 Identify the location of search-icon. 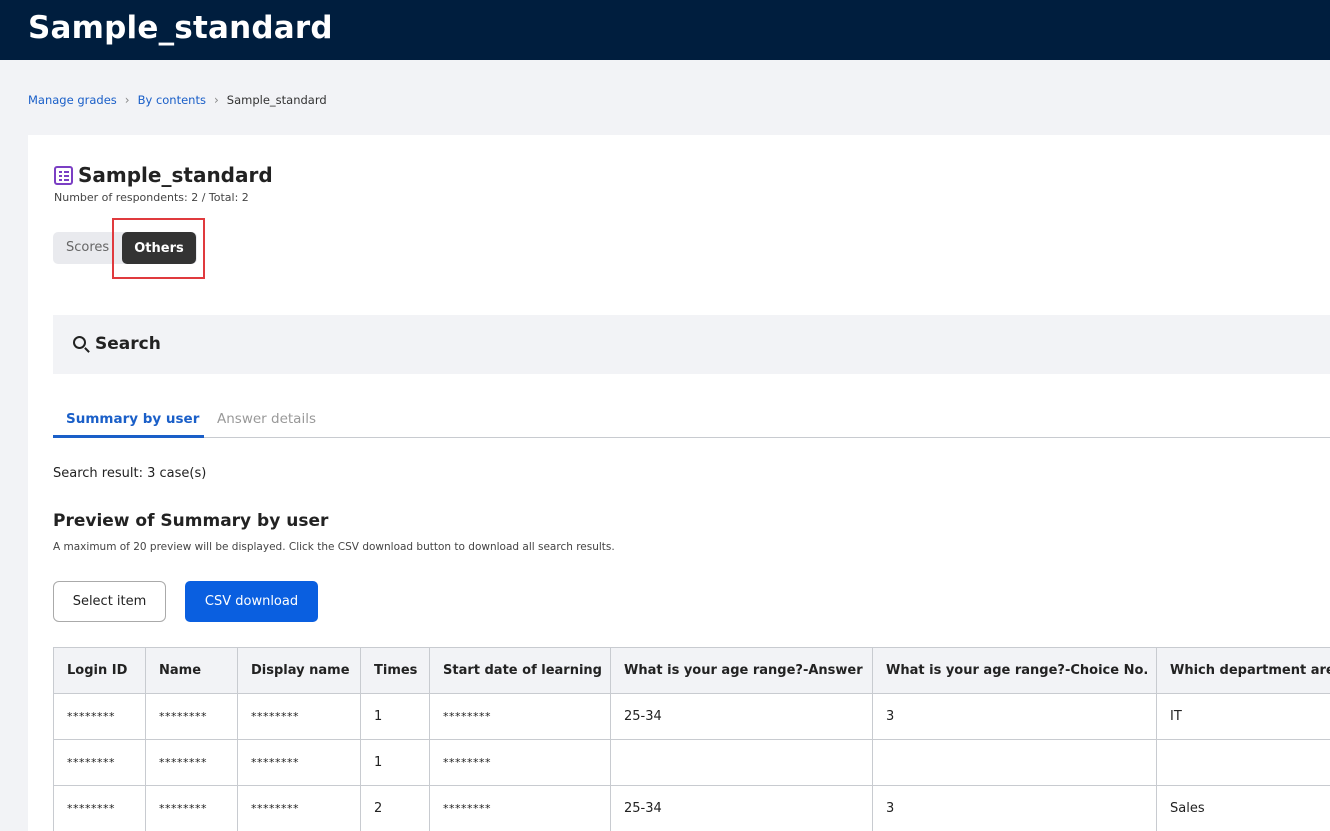
(79, 342).